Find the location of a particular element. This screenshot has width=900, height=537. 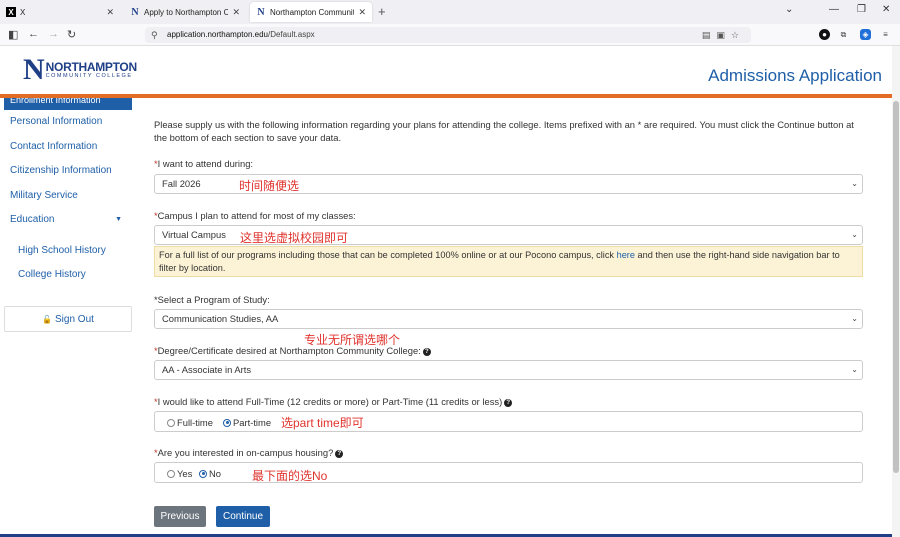

yes-label: Yes is located at coordinates (185, 473).